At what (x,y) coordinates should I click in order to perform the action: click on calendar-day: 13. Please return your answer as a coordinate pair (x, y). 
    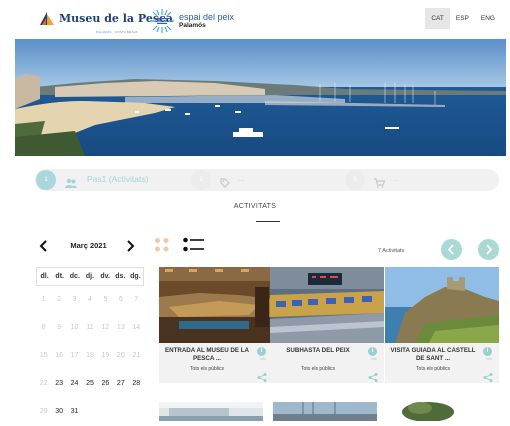
    Looking at the image, I should click on (120, 327).